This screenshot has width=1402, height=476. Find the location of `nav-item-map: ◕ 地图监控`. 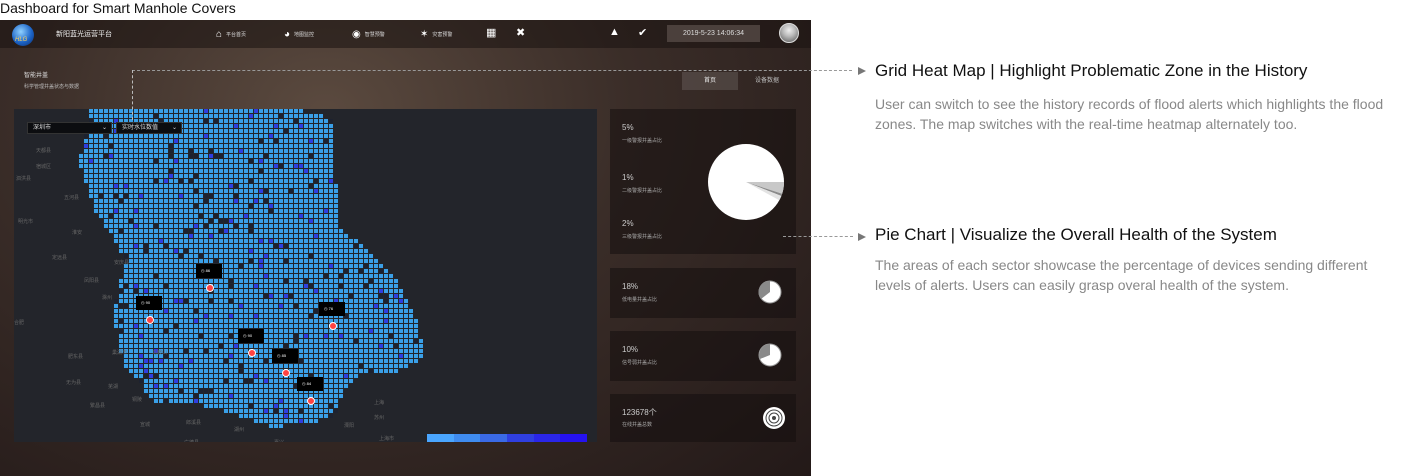

nav-item-map: ◕ 地图监控 is located at coordinates (299, 34).